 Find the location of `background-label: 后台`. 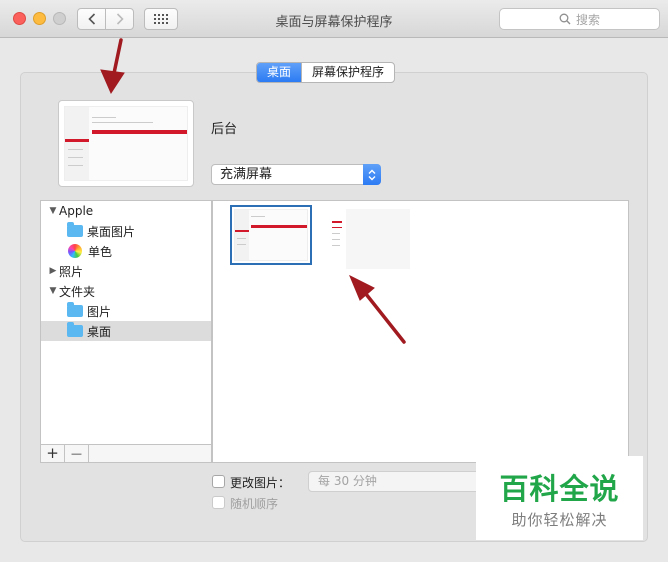

background-label: 后台 is located at coordinates (224, 129).